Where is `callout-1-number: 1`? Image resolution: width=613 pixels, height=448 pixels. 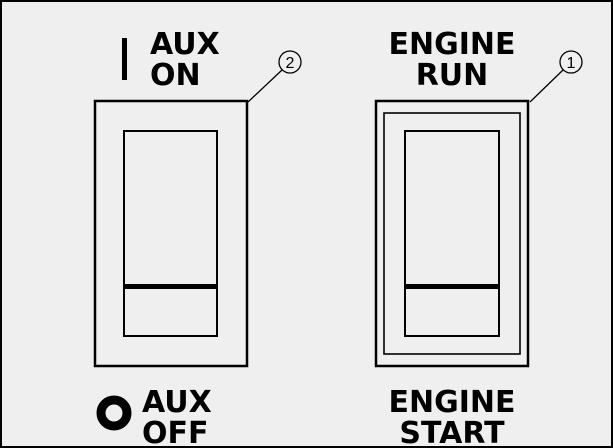
callout-1-number: 1 is located at coordinates (571, 63).